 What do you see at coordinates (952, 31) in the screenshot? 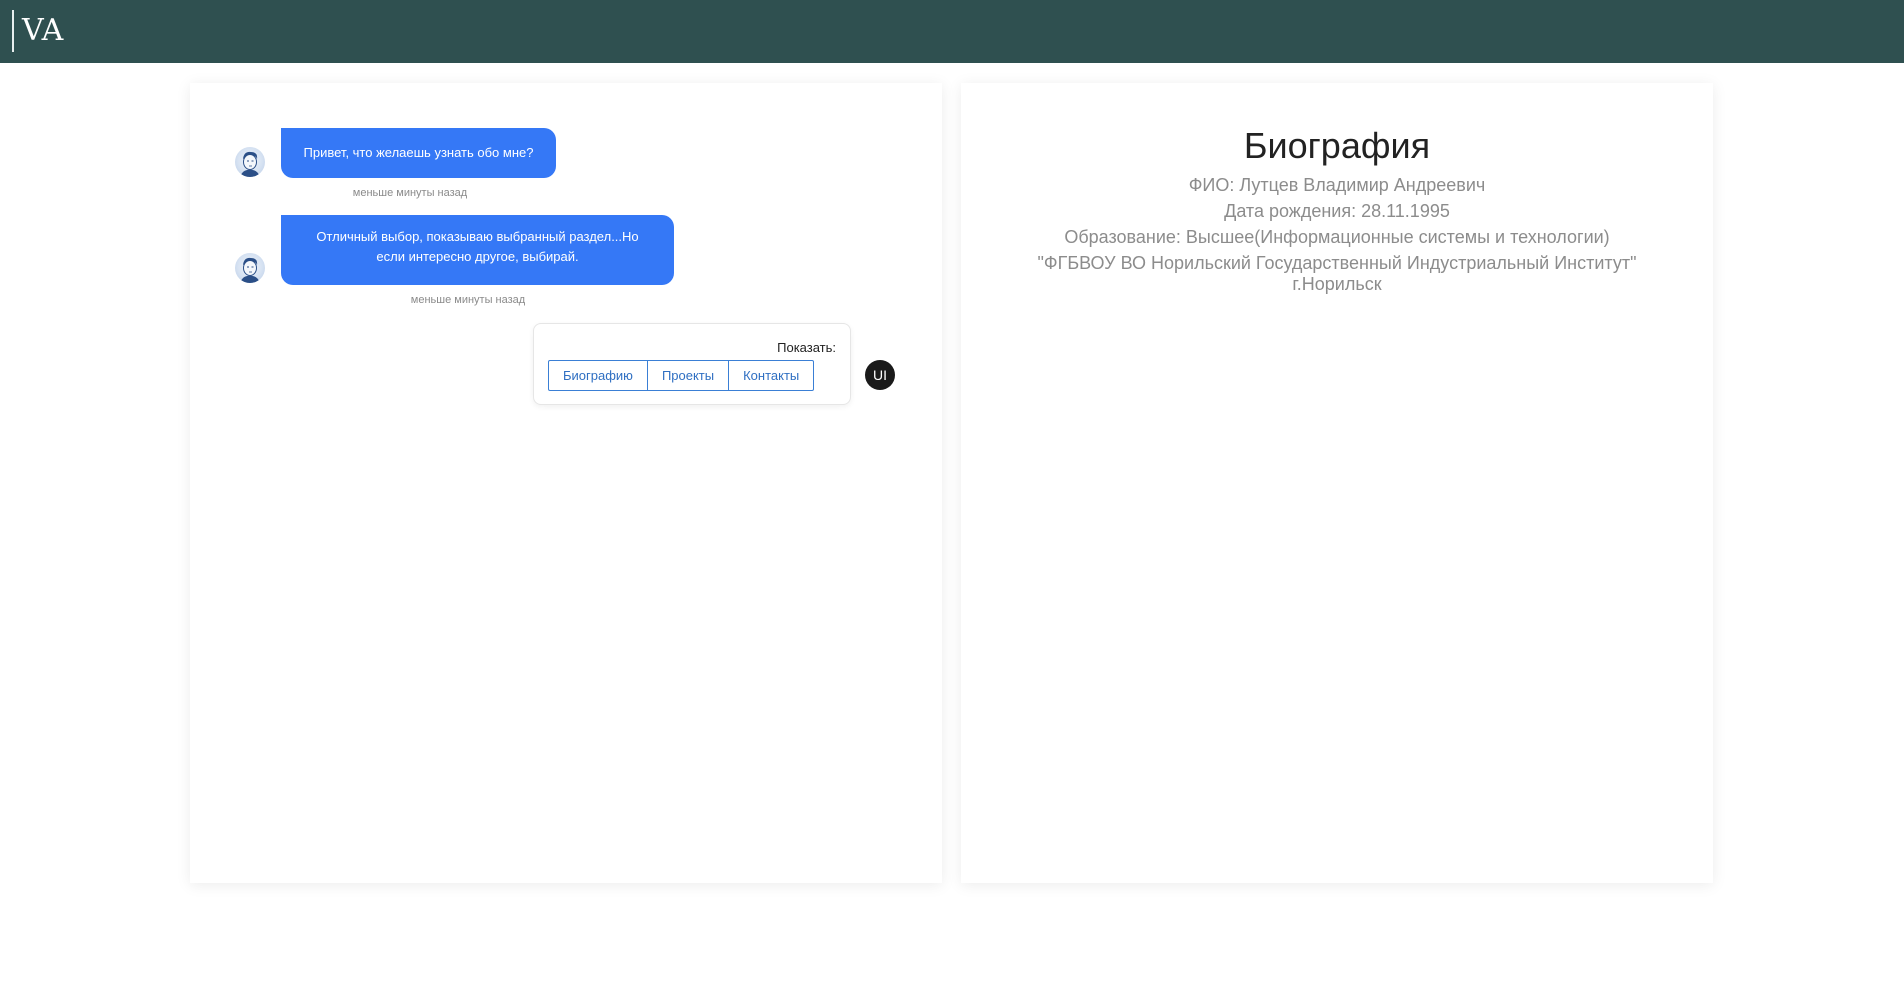
I see `top-navbar: VA` at bounding box center [952, 31].